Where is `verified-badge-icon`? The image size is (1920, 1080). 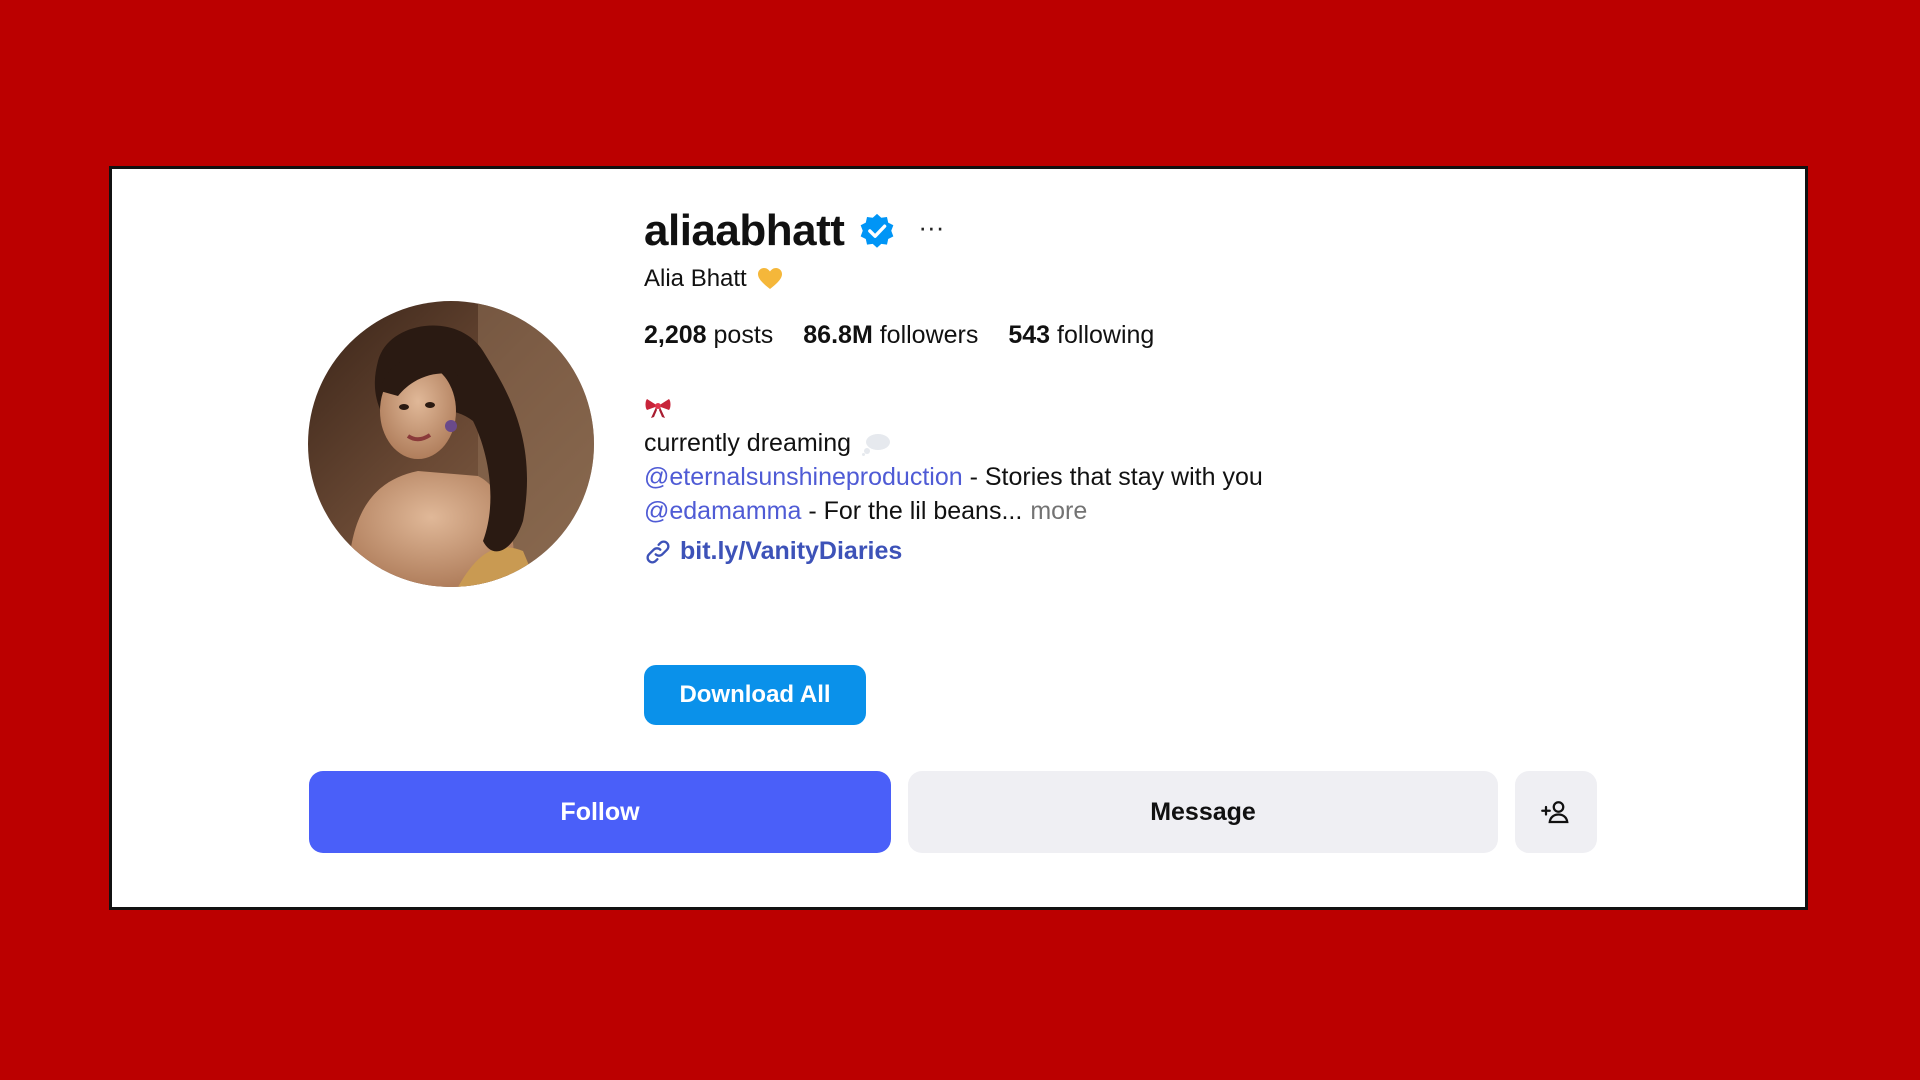
verified-badge-icon is located at coordinates (877, 231).